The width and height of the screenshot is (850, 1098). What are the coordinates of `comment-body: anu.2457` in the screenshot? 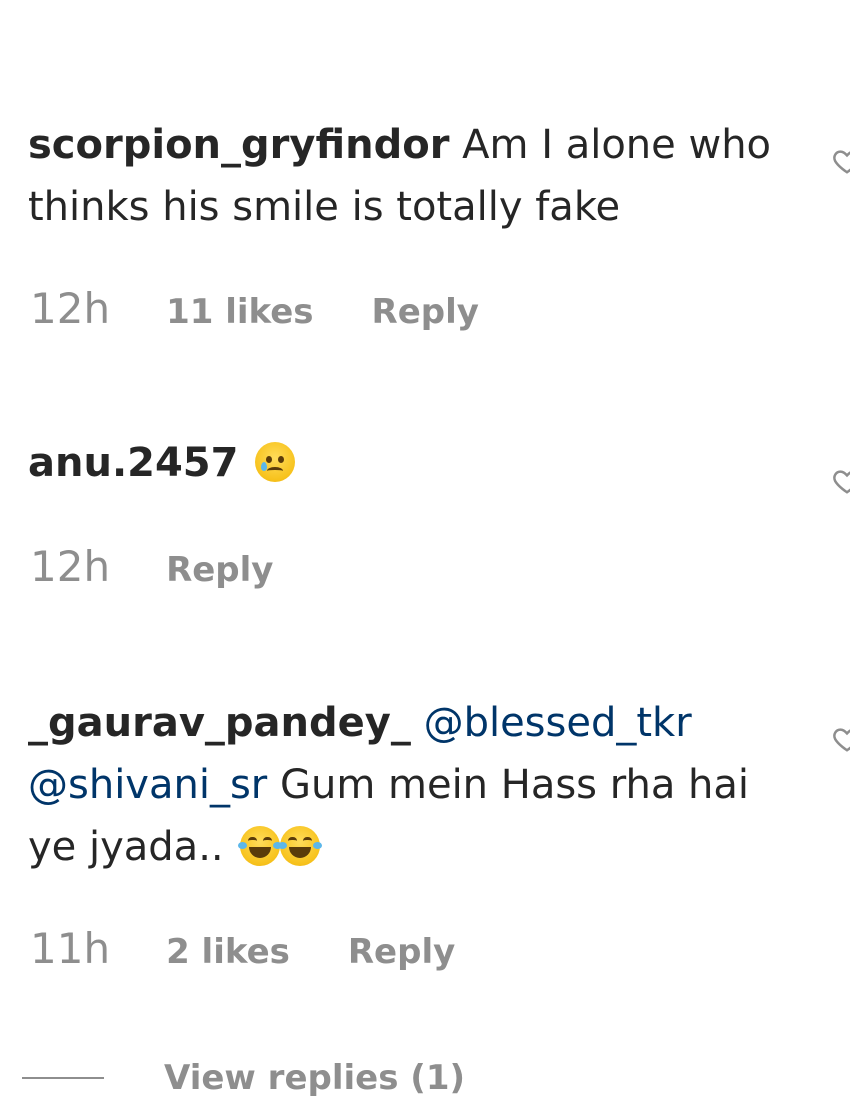 It's located at (408, 463).